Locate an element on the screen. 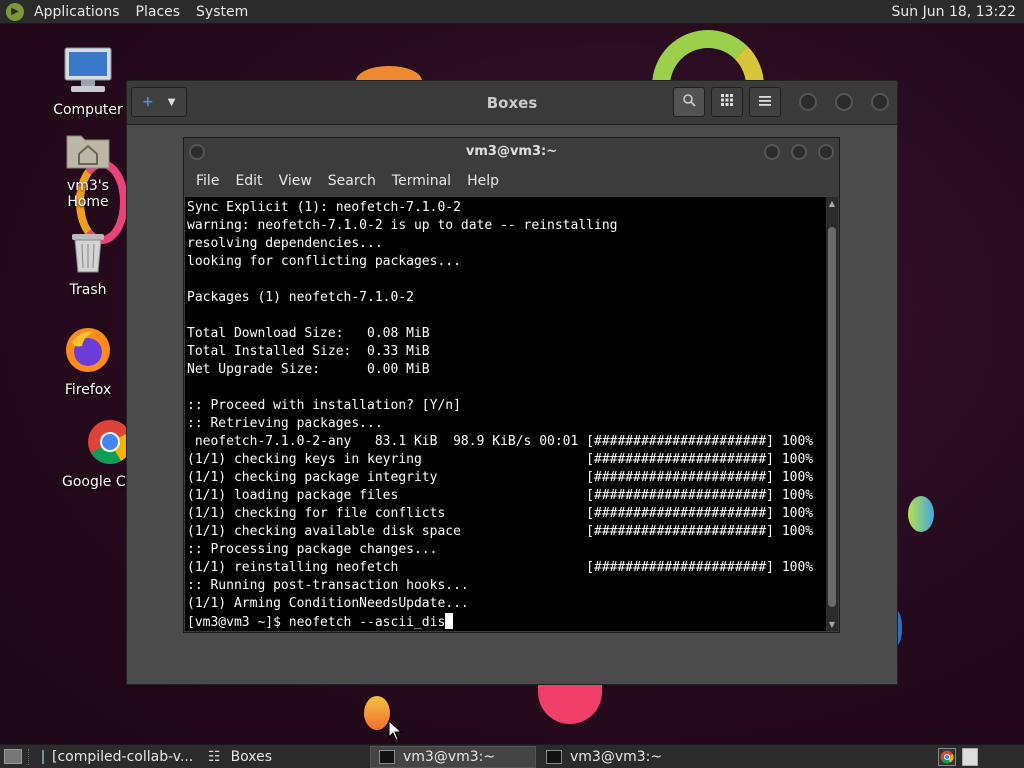 This screenshot has height=768, width=1024. terminal-prompt-line: [vm3@vm3 ~]$ neofetch --ascii_dis is located at coordinates (507, 622).